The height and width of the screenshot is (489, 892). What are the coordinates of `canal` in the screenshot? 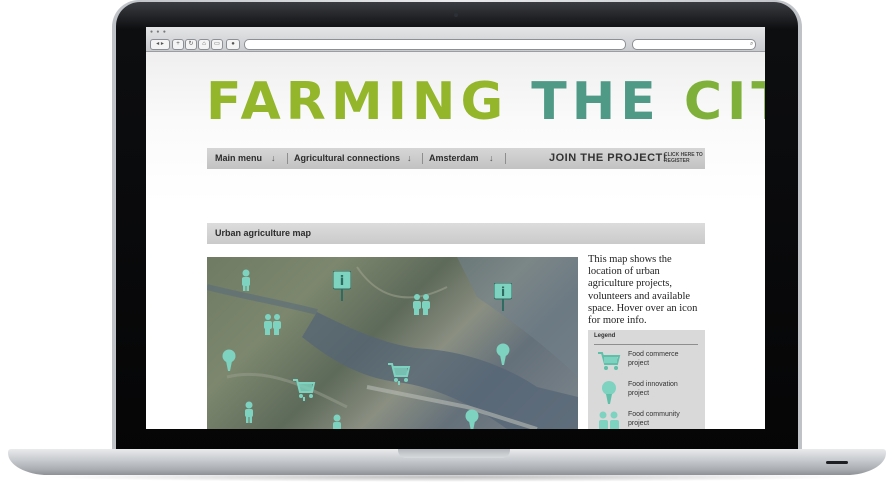 It's located at (262, 299).